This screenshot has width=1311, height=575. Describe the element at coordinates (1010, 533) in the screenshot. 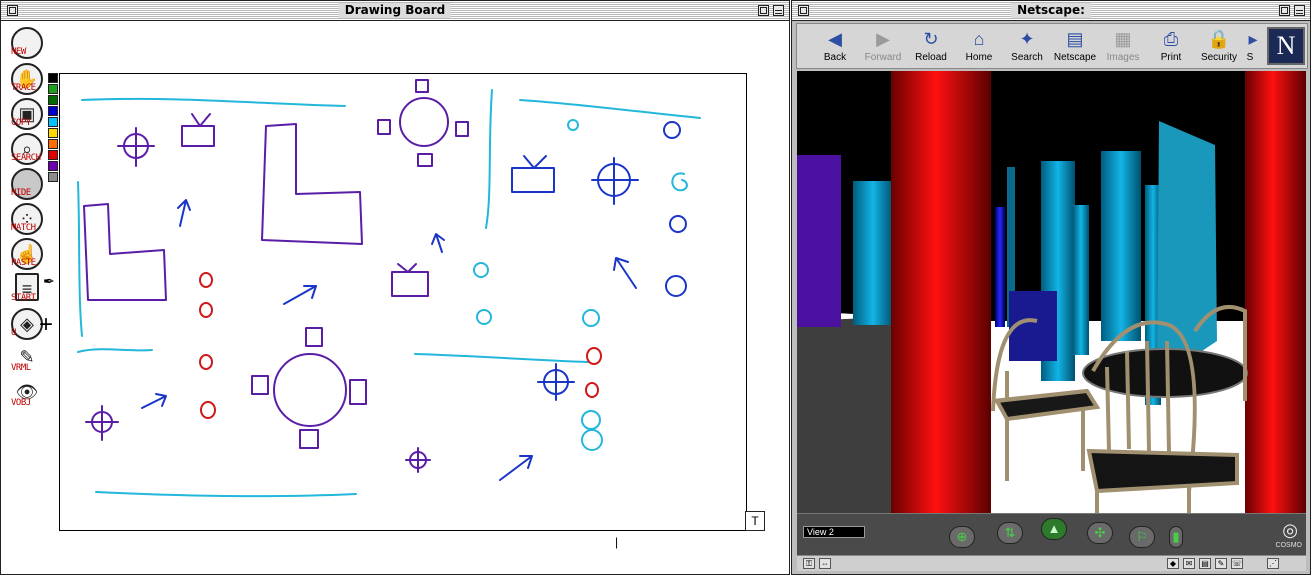

I see `pan-control-icon: ⇅` at that location.